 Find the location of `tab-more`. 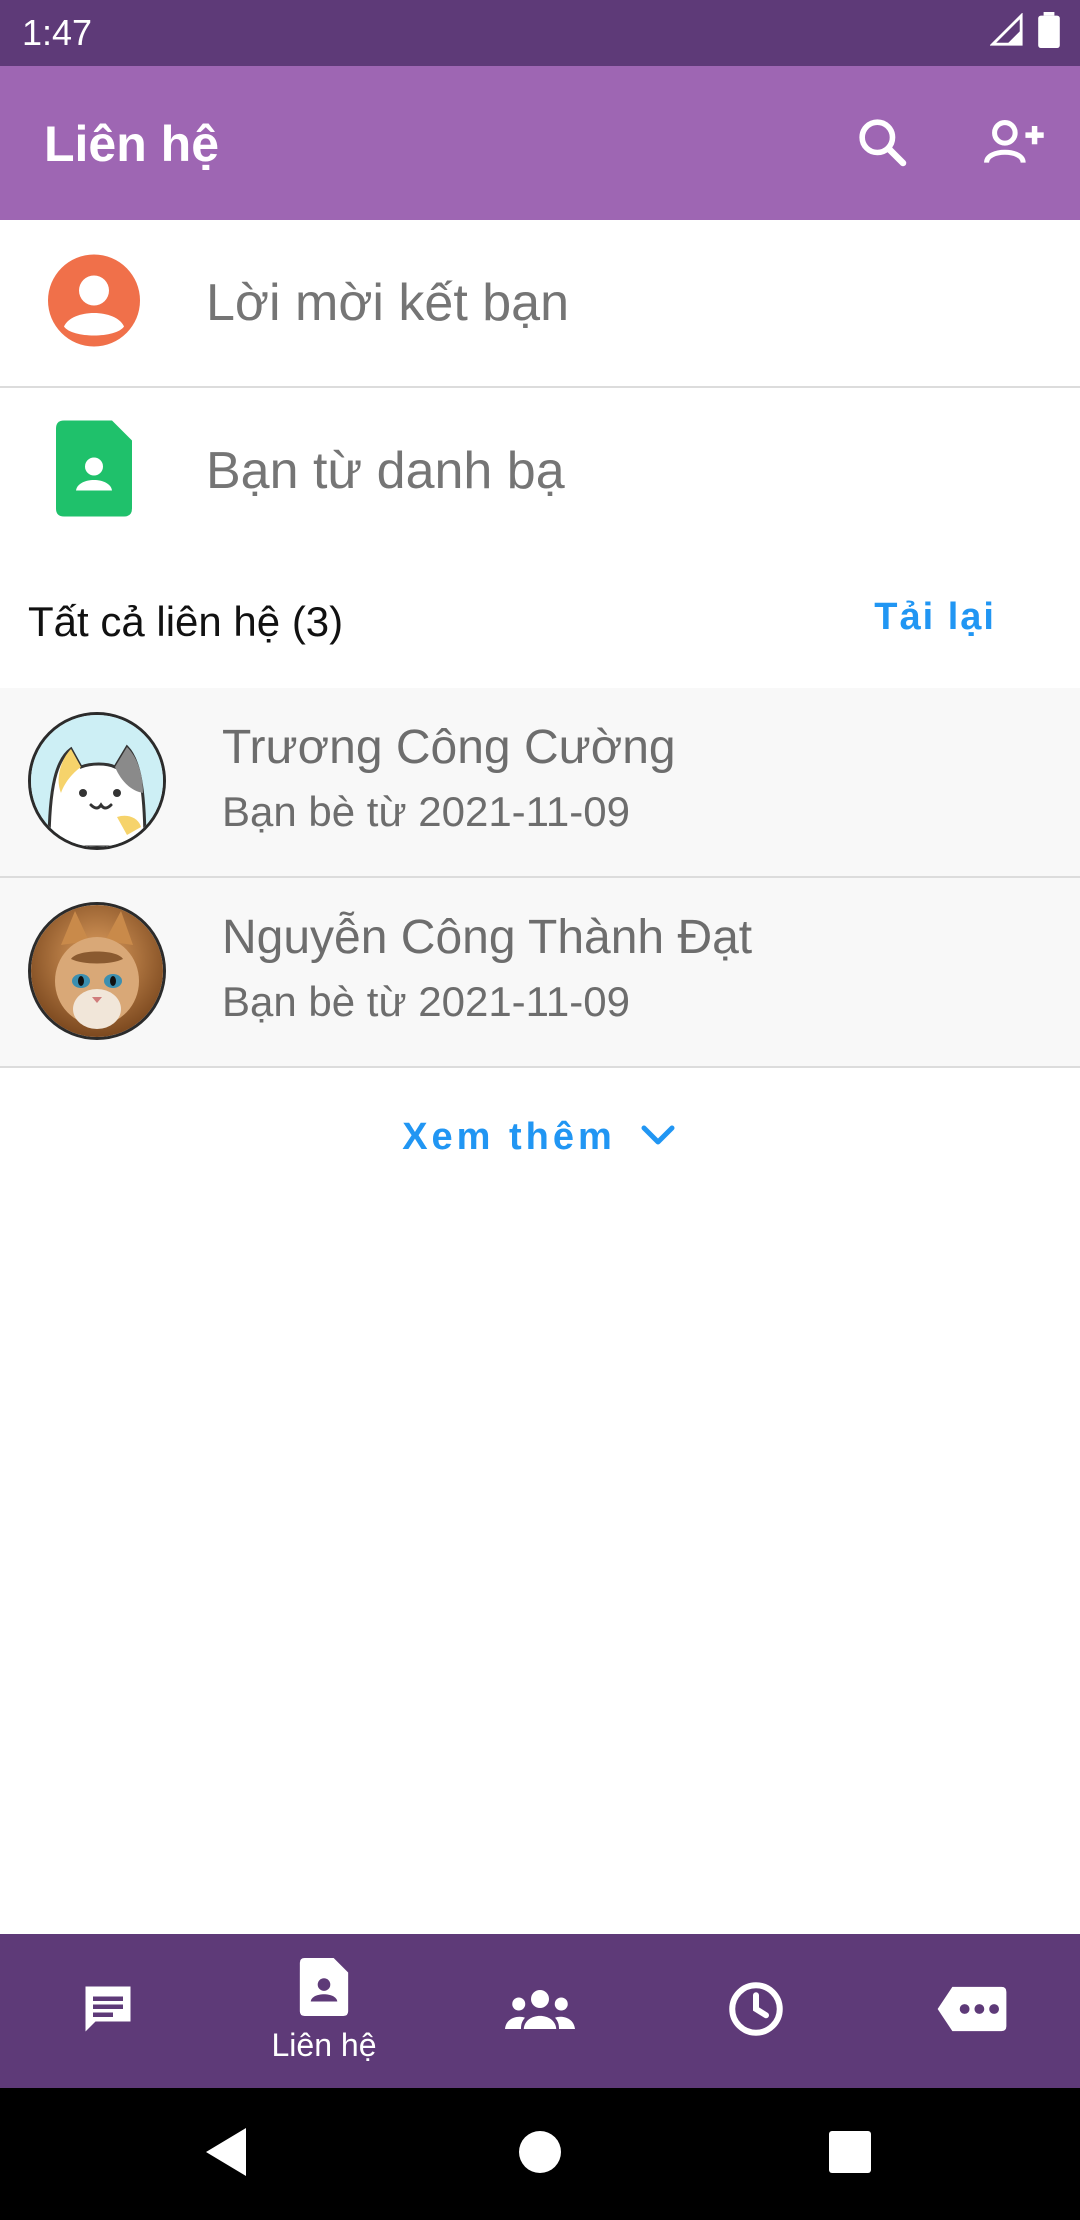

tab-more is located at coordinates (972, 2011).